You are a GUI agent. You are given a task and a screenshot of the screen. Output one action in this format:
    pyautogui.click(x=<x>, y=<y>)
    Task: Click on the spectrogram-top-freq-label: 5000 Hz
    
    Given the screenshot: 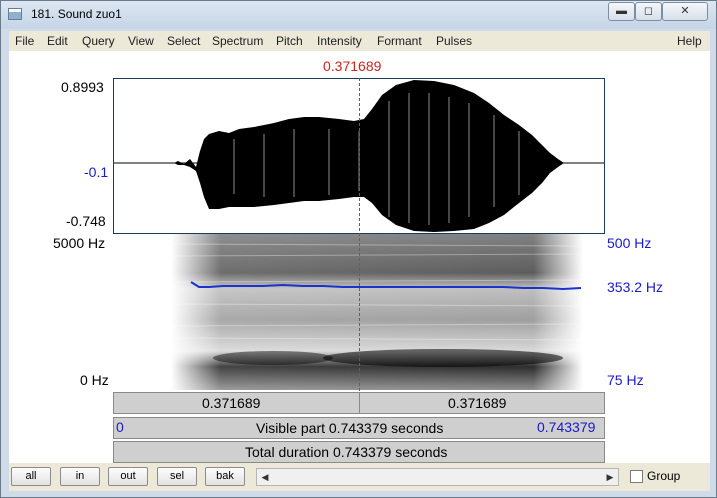 What is the action you would take?
    pyautogui.click(x=79, y=243)
    